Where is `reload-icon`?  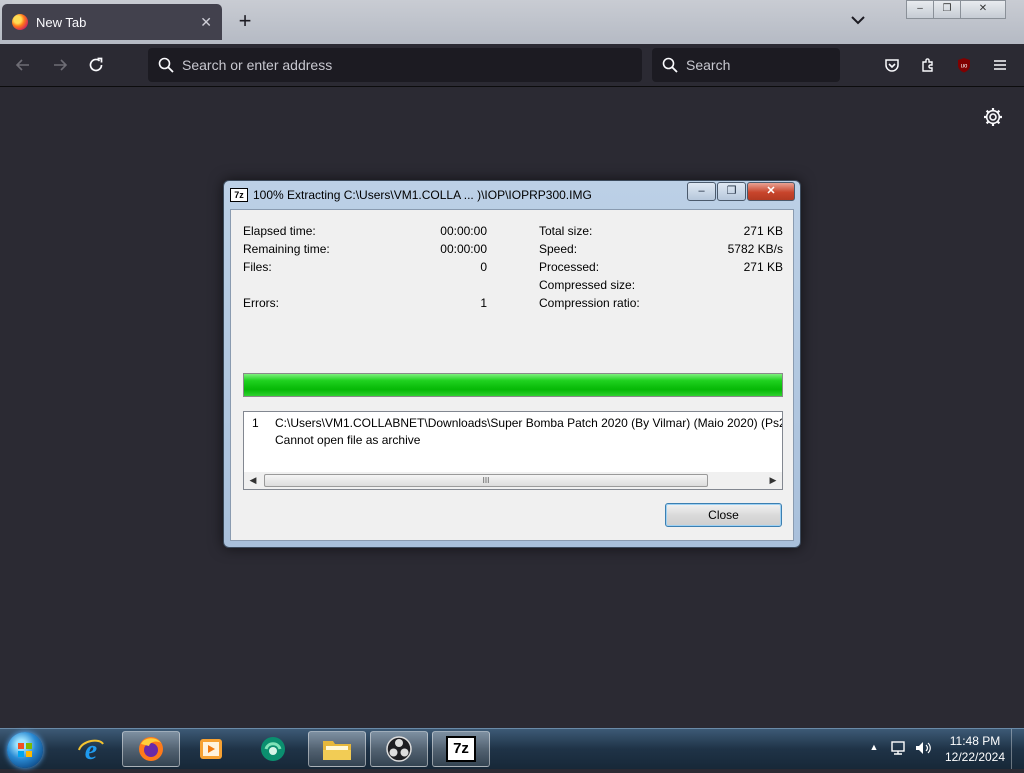 reload-icon is located at coordinates (96, 65).